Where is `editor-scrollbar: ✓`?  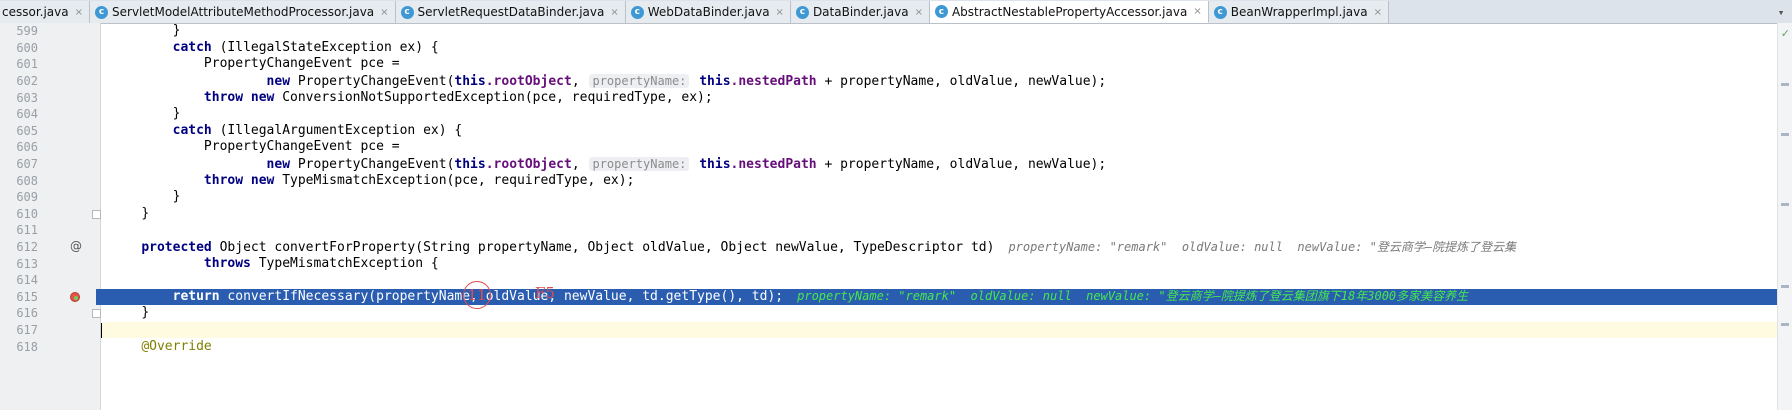
editor-scrollbar: ✓ is located at coordinates (1784, 216).